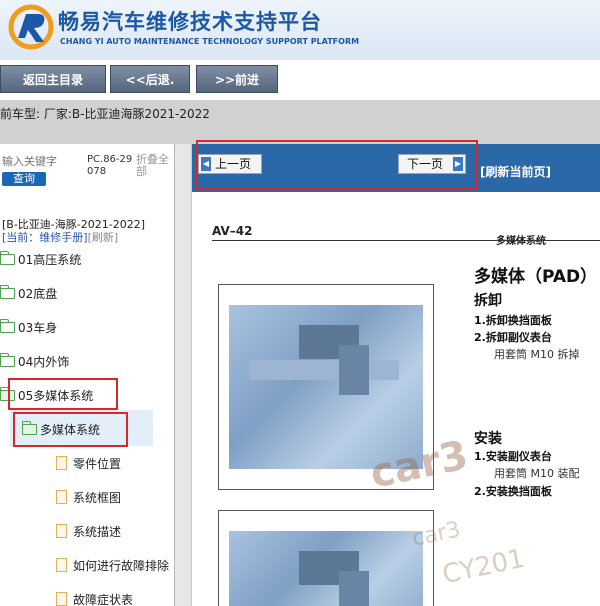 This screenshot has height=606, width=600. Describe the element at coordinates (97, 463) in the screenshot. I see `tree-label: 零件位置` at that location.